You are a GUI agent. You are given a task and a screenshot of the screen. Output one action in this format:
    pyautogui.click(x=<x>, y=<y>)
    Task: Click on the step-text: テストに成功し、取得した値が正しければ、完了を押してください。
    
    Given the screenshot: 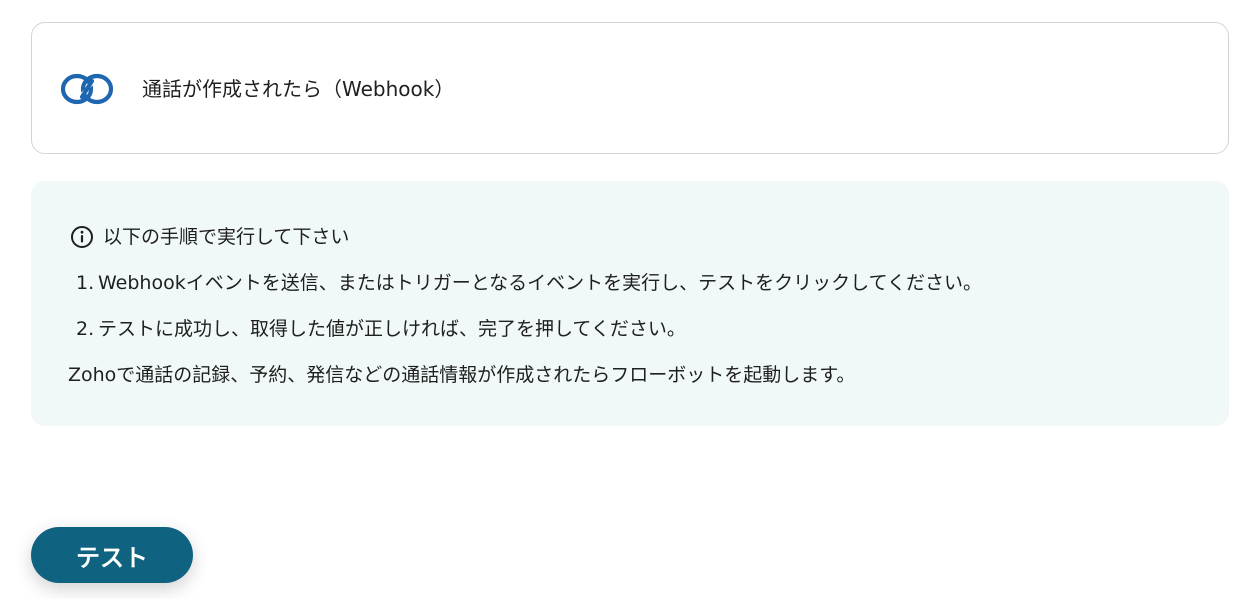 What is the action you would take?
    pyautogui.click(x=392, y=329)
    